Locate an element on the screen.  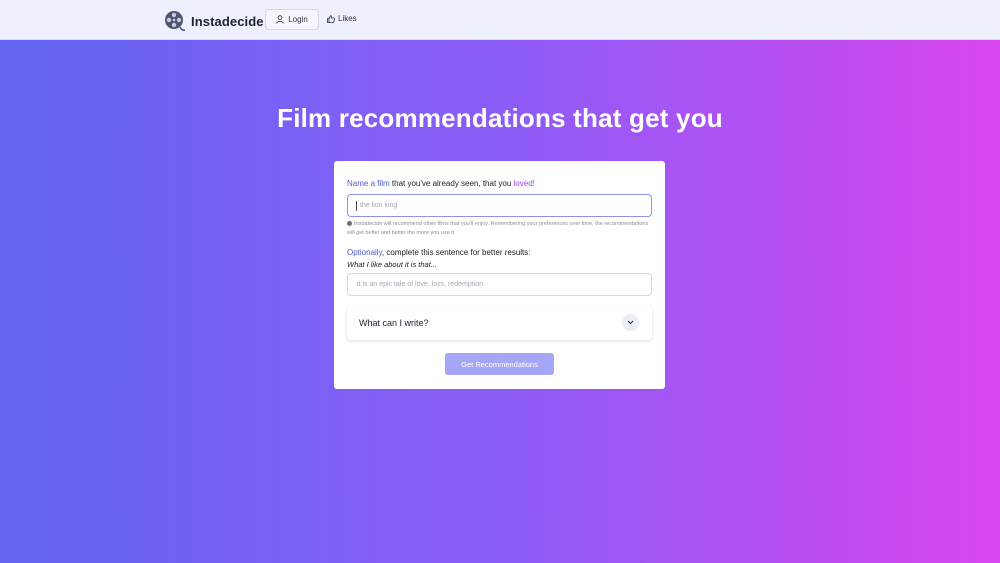
accordion-label: What can I write? is located at coordinates (394, 323).